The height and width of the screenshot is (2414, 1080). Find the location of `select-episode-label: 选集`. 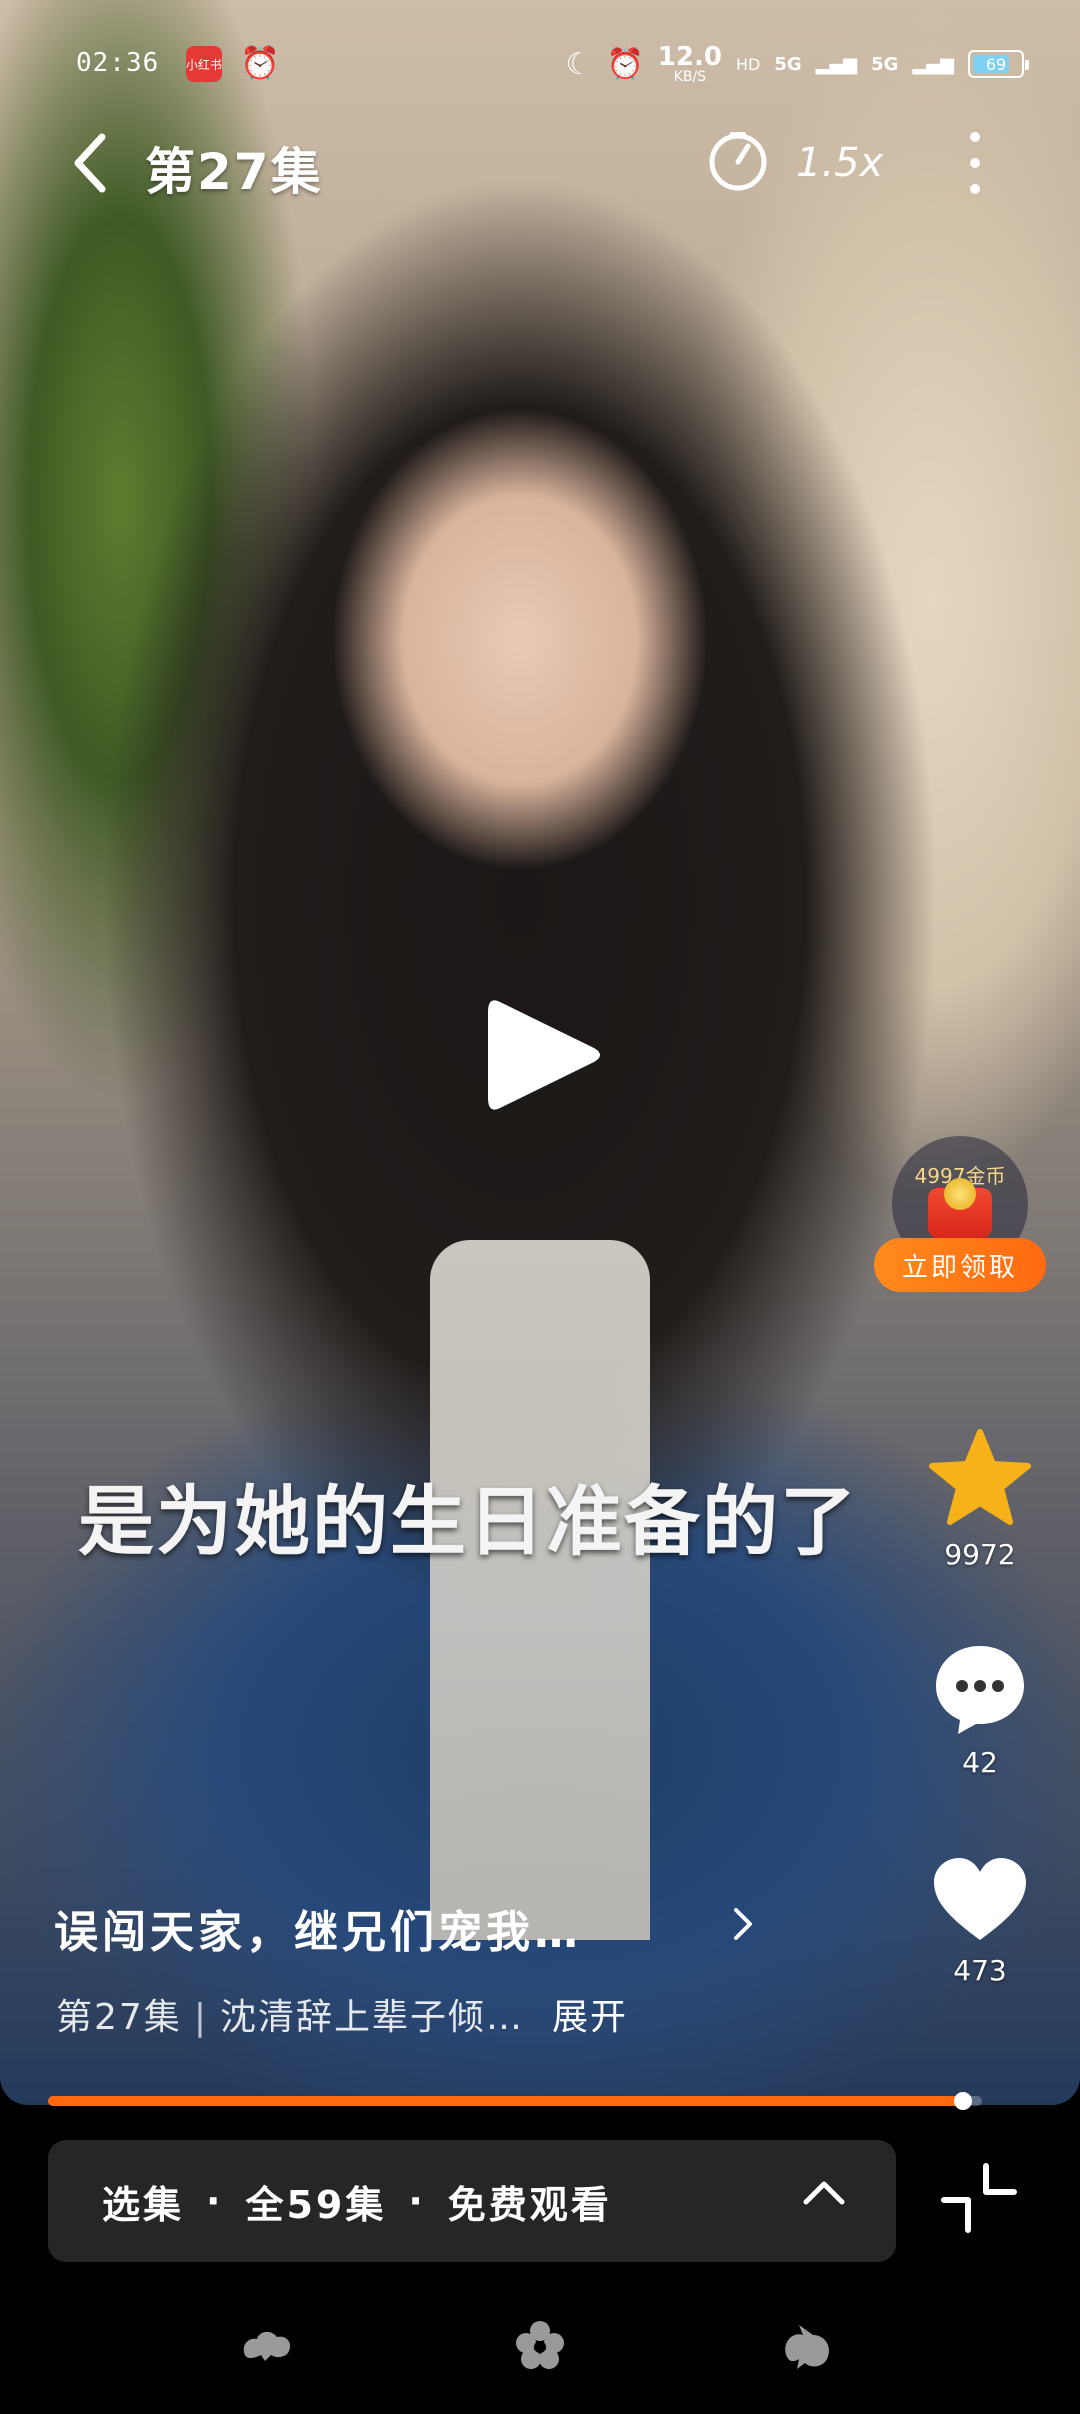

select-episode-label: 选集 is located at coordinates (143, 2204).